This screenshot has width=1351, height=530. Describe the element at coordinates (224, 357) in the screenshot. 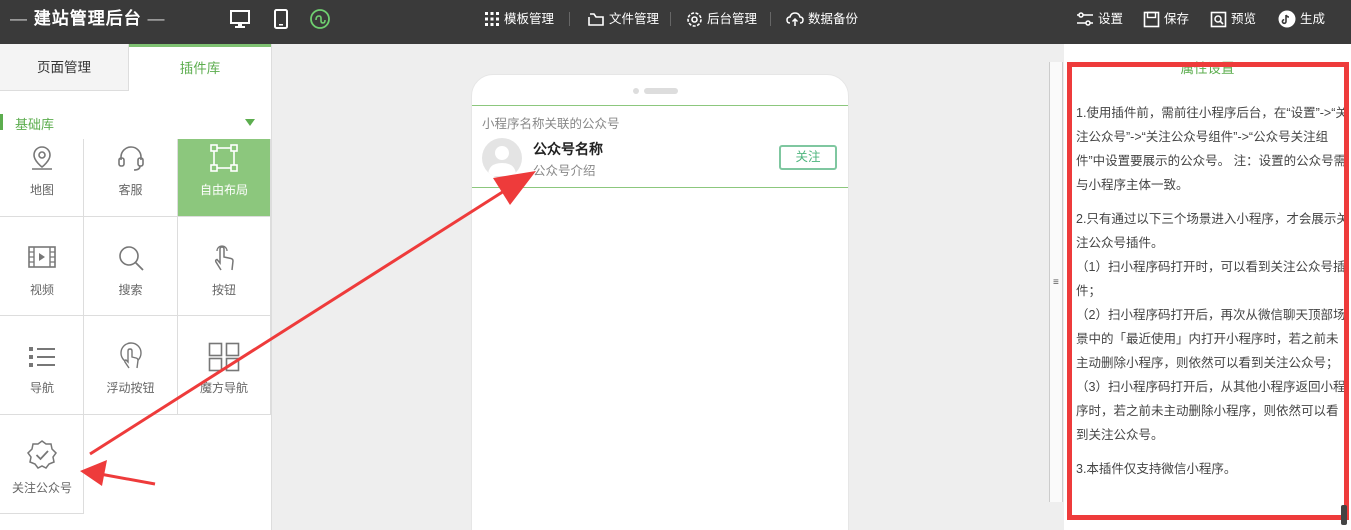

I see `cube-nav-icon` at that location.